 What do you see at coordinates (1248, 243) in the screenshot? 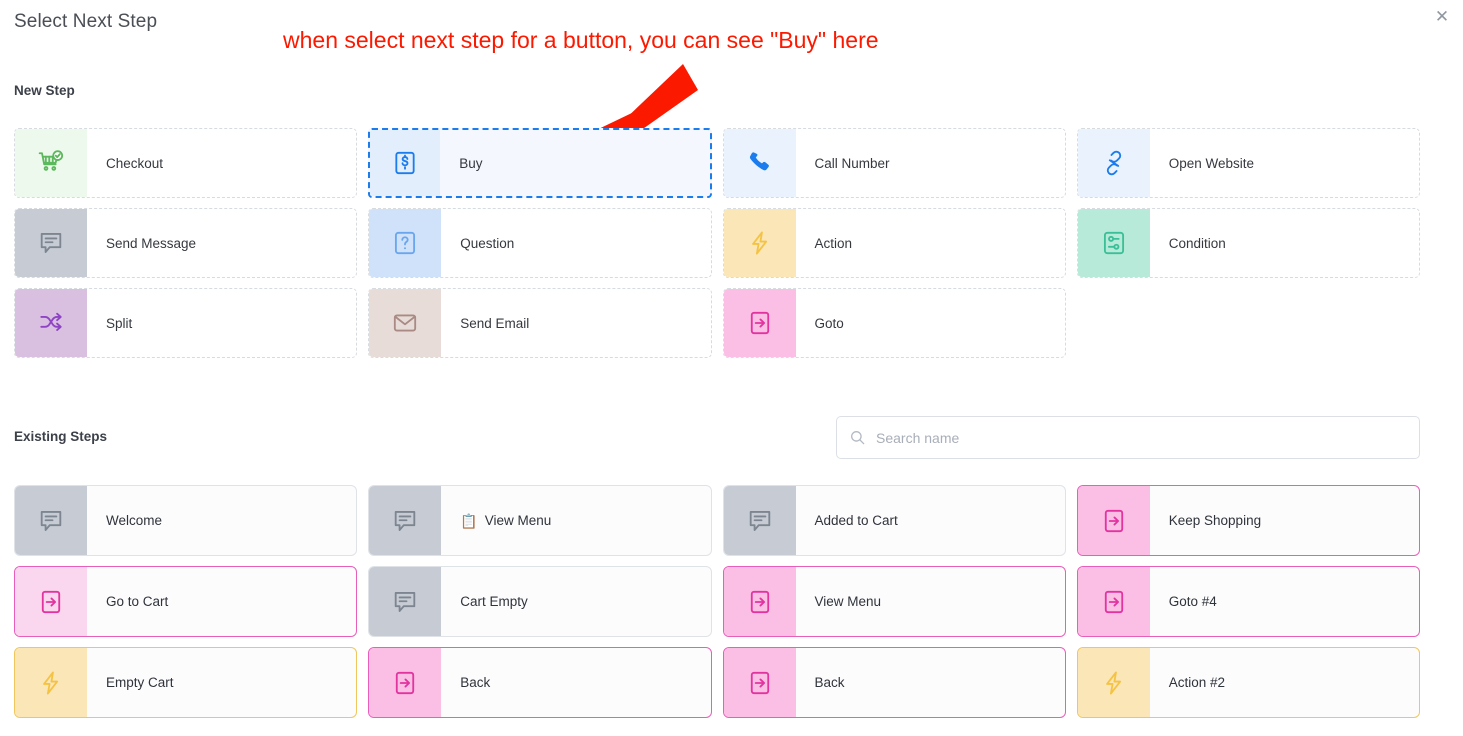
I see `new-step-card-condition: Condition` at bounding box center [1248, 243].